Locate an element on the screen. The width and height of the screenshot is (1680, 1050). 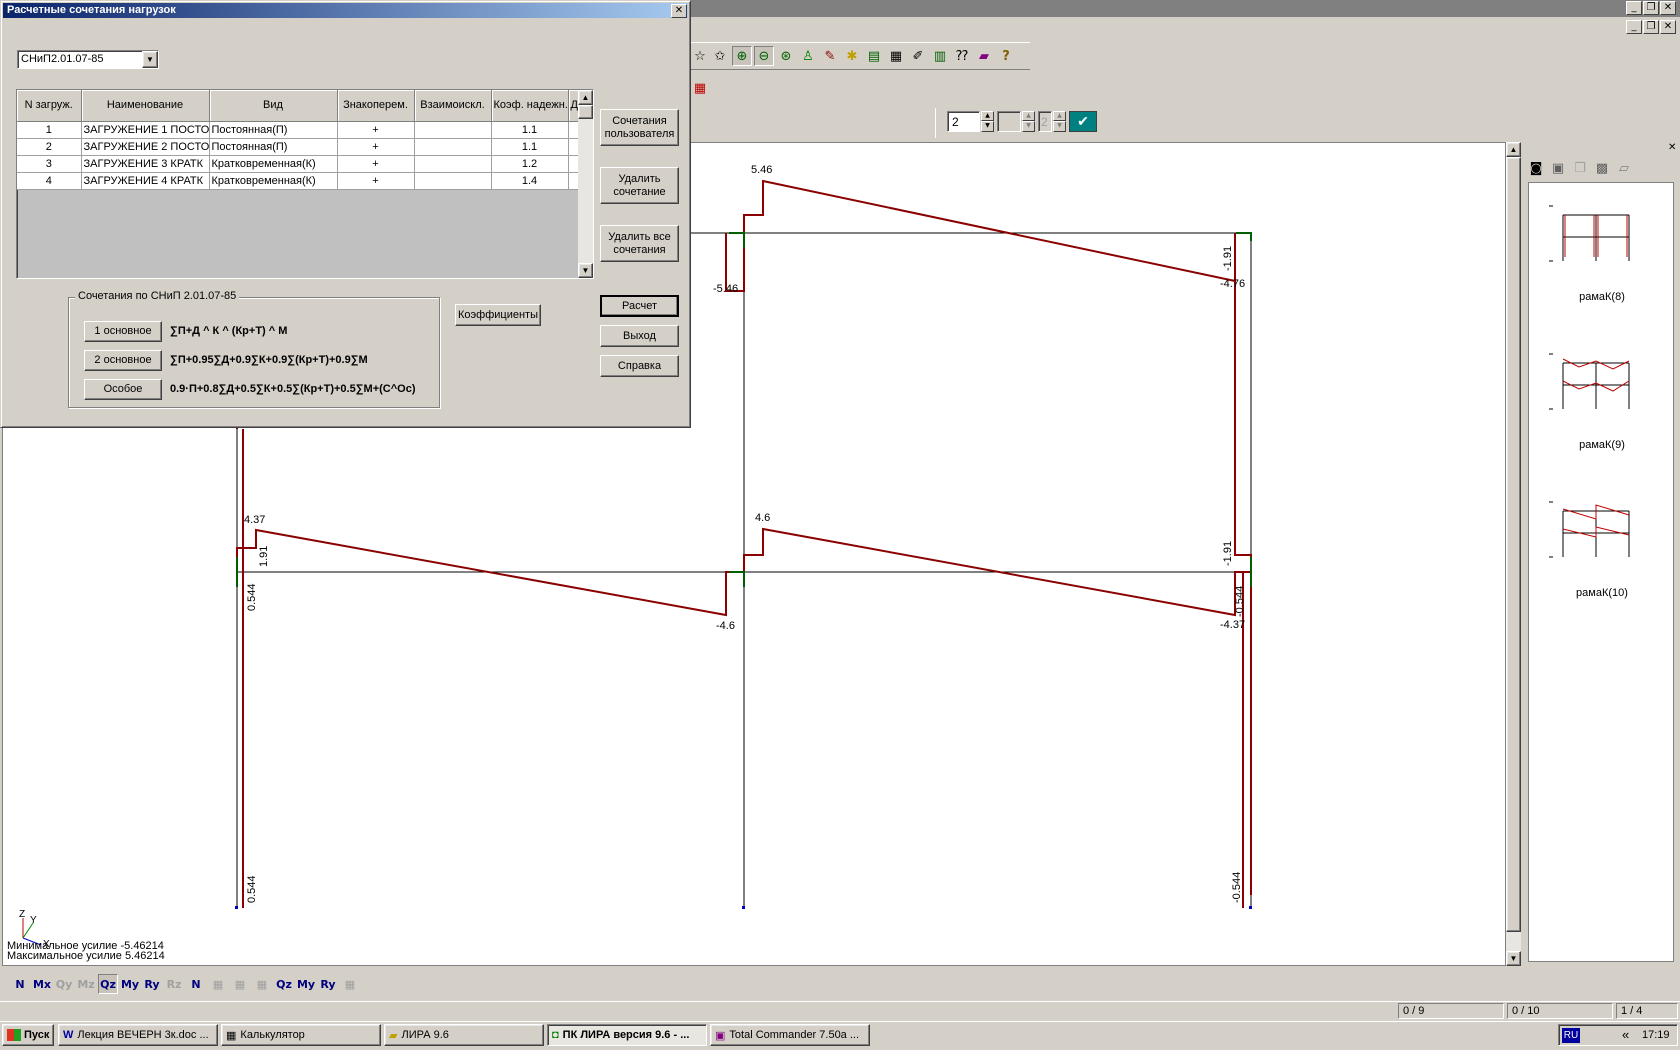
lamp-icon: ♙ is located at coordinates (808, 56).